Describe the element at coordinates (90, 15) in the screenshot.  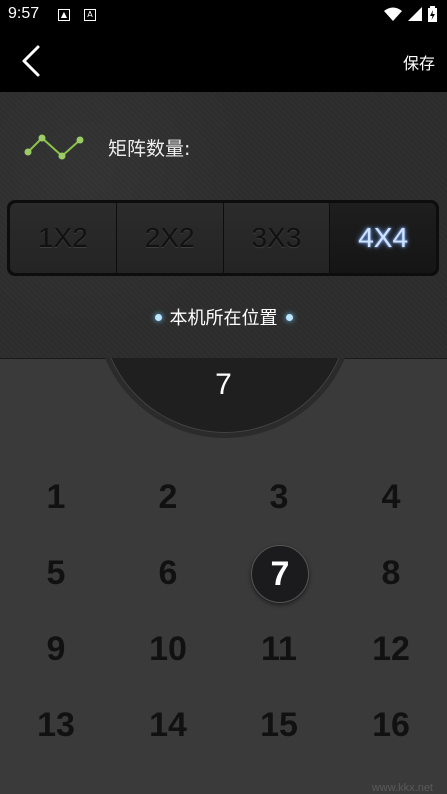
I see `a-notification-icon: A` at that location.